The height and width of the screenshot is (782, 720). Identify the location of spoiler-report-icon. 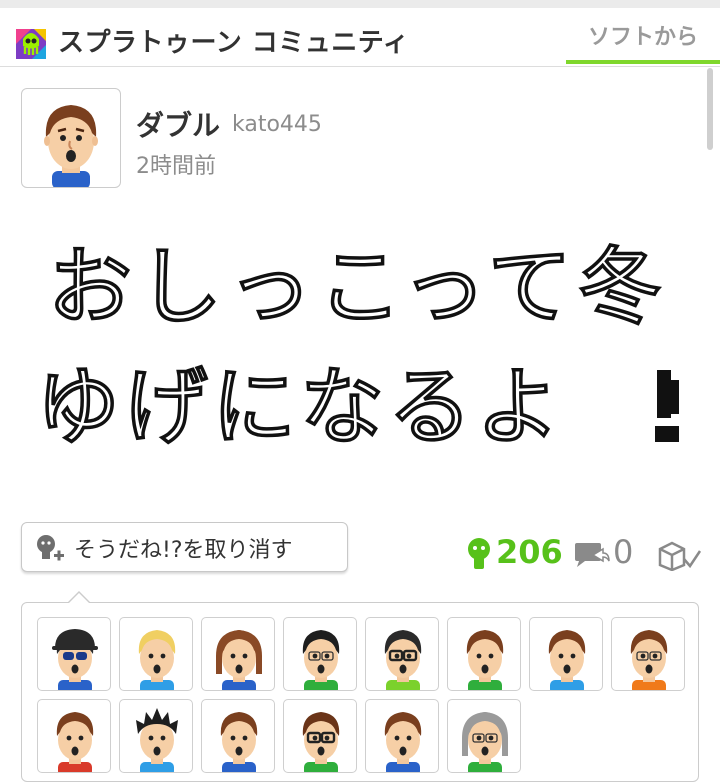
(679, 555).